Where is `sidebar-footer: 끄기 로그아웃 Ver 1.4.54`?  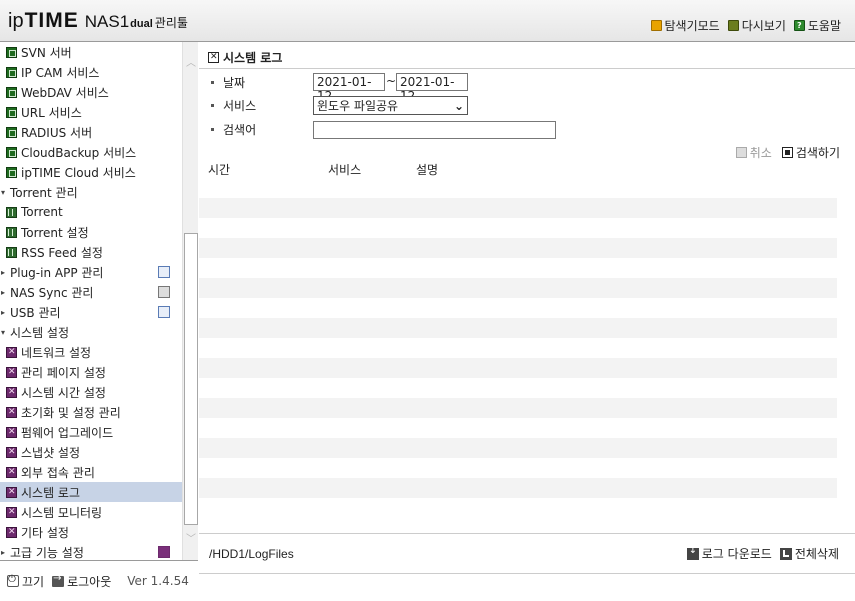
sidebar-footer: 끄기 로그아웃 Ver 1.4.54 is located at coordinates (99, 580).